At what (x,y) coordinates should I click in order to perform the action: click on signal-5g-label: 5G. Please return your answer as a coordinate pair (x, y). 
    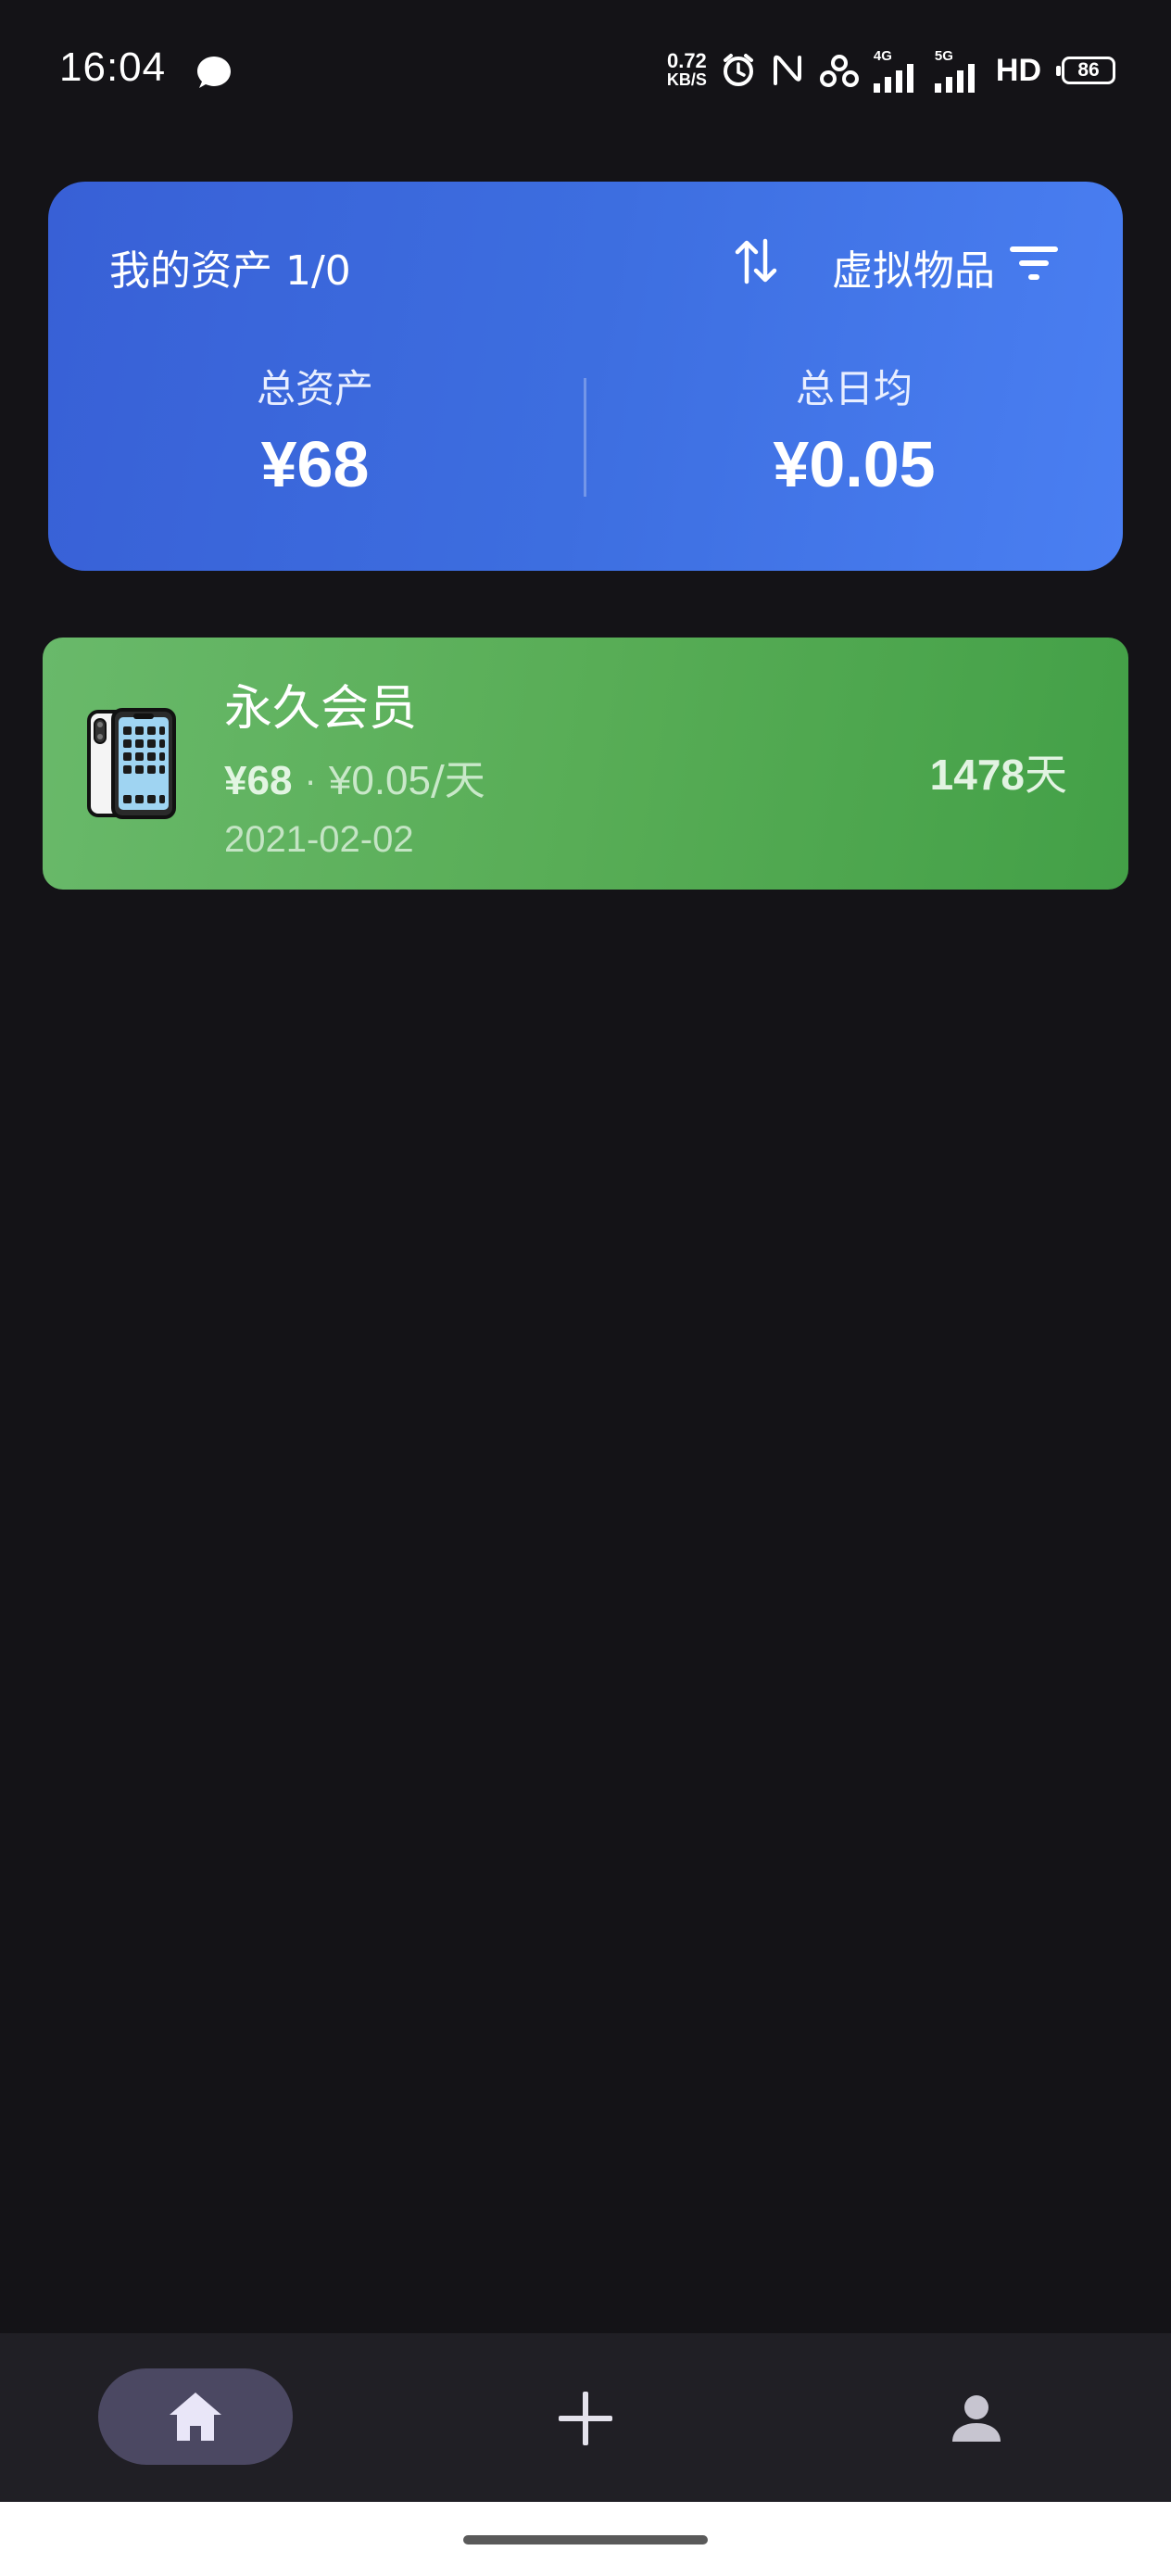
    Looking at the image, I should click on (944, 55).